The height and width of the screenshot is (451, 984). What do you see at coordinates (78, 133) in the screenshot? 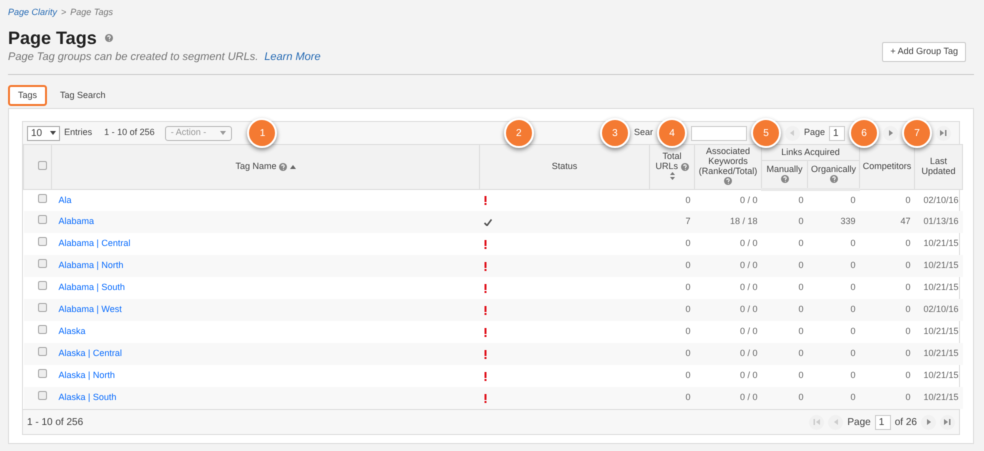
I see `entries-label: Entries` at bounding box center [78, 133].